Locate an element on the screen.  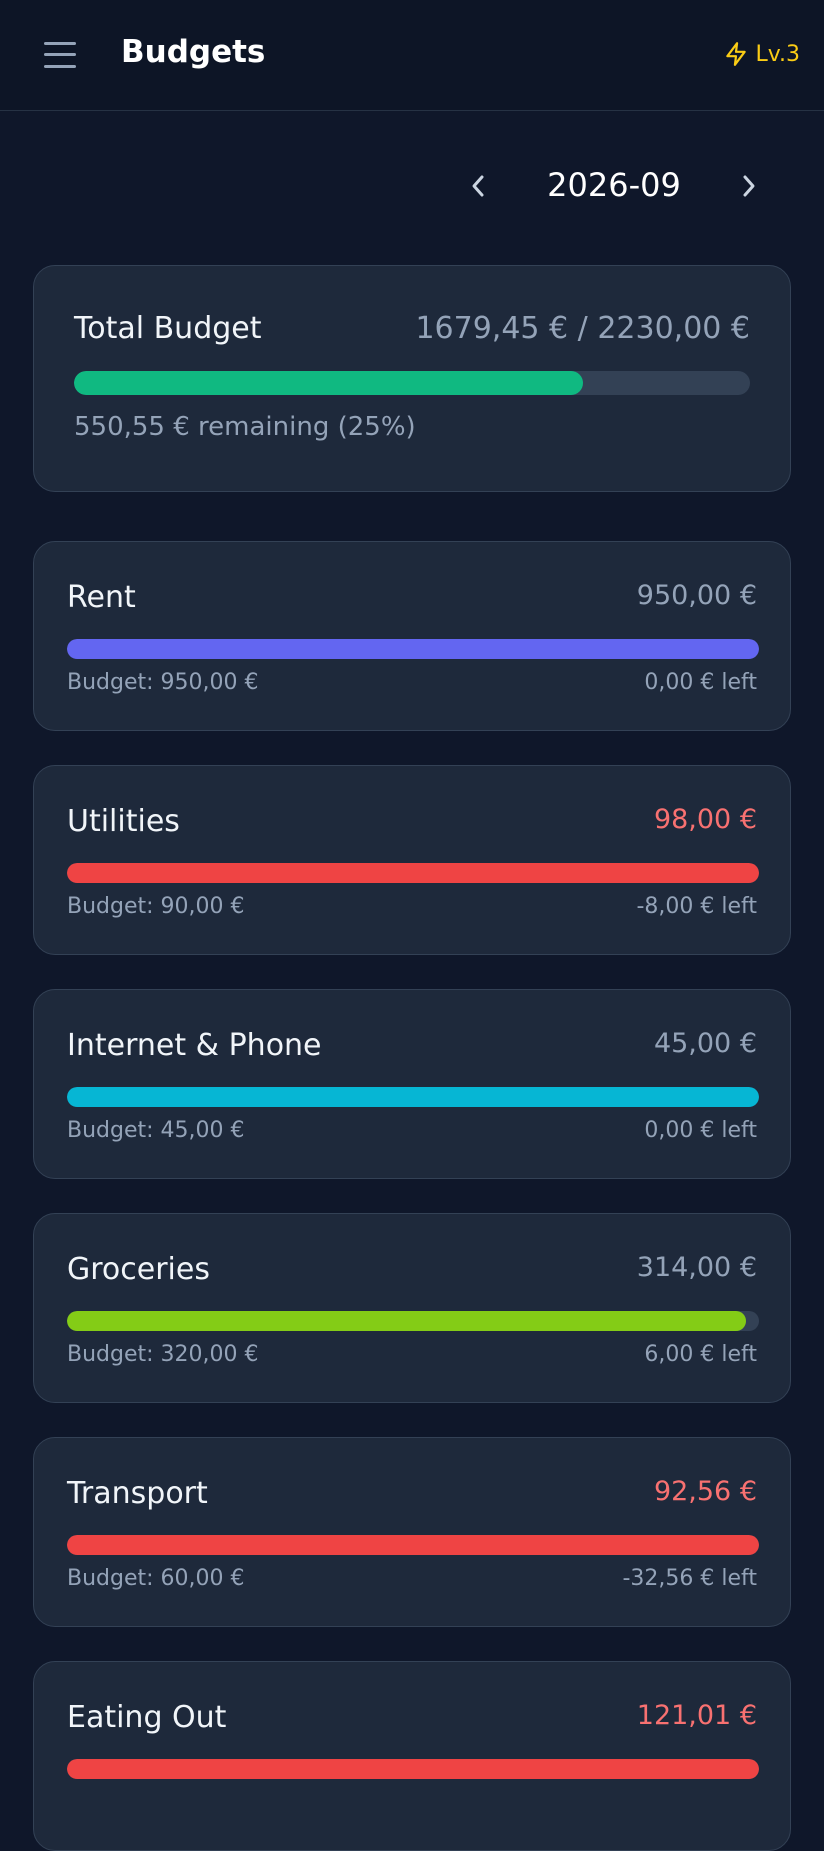
category-name: Rent is located at coordinates (101, 597).